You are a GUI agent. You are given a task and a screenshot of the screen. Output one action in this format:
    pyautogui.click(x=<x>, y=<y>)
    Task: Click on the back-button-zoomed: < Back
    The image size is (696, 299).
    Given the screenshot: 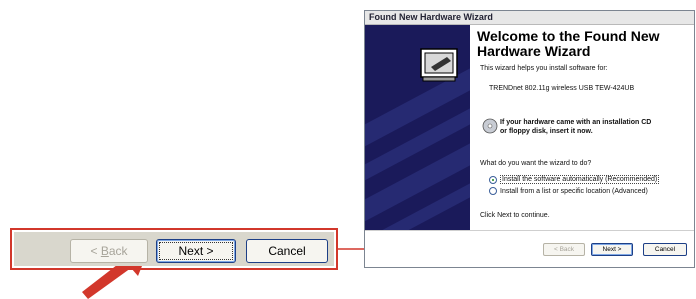 What is the action you would take?
    pyautogui.click(x=109, y=251)
    